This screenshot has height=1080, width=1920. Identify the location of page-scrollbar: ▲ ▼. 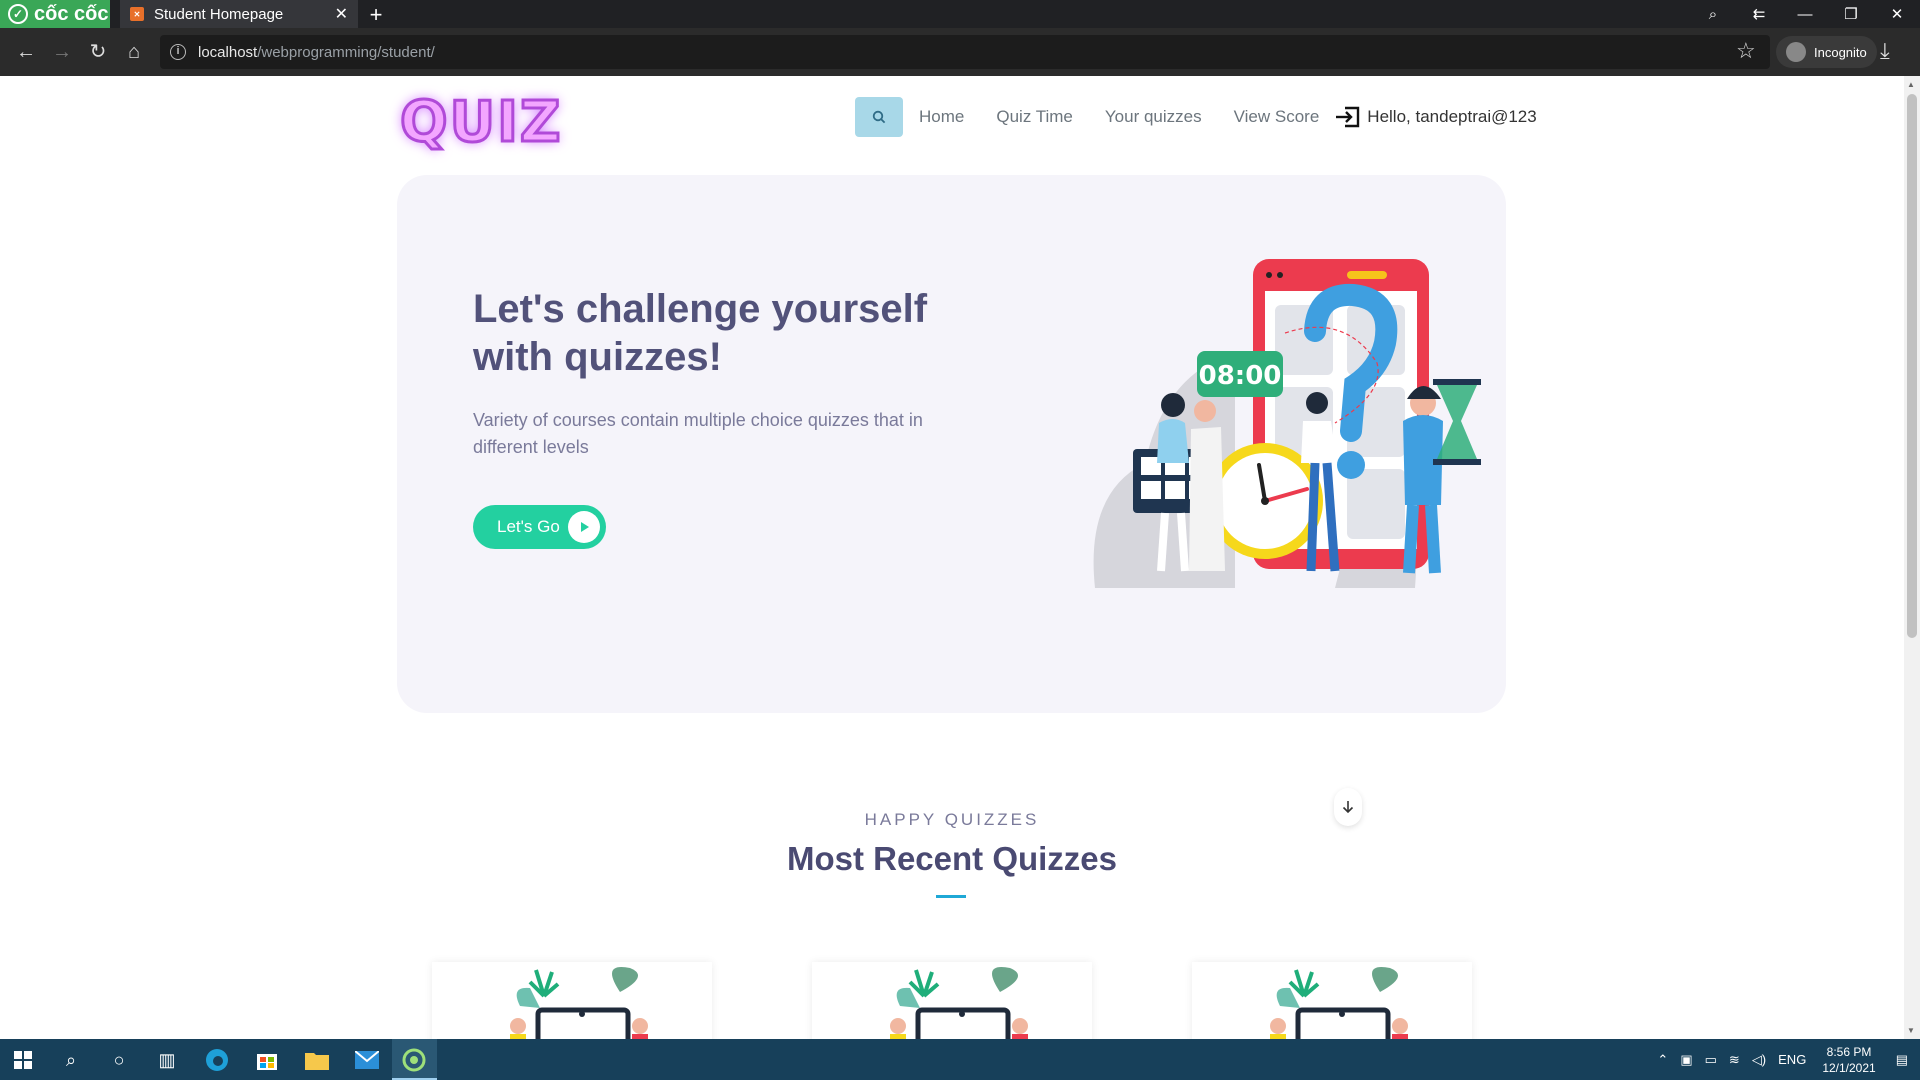
(1912, 557).